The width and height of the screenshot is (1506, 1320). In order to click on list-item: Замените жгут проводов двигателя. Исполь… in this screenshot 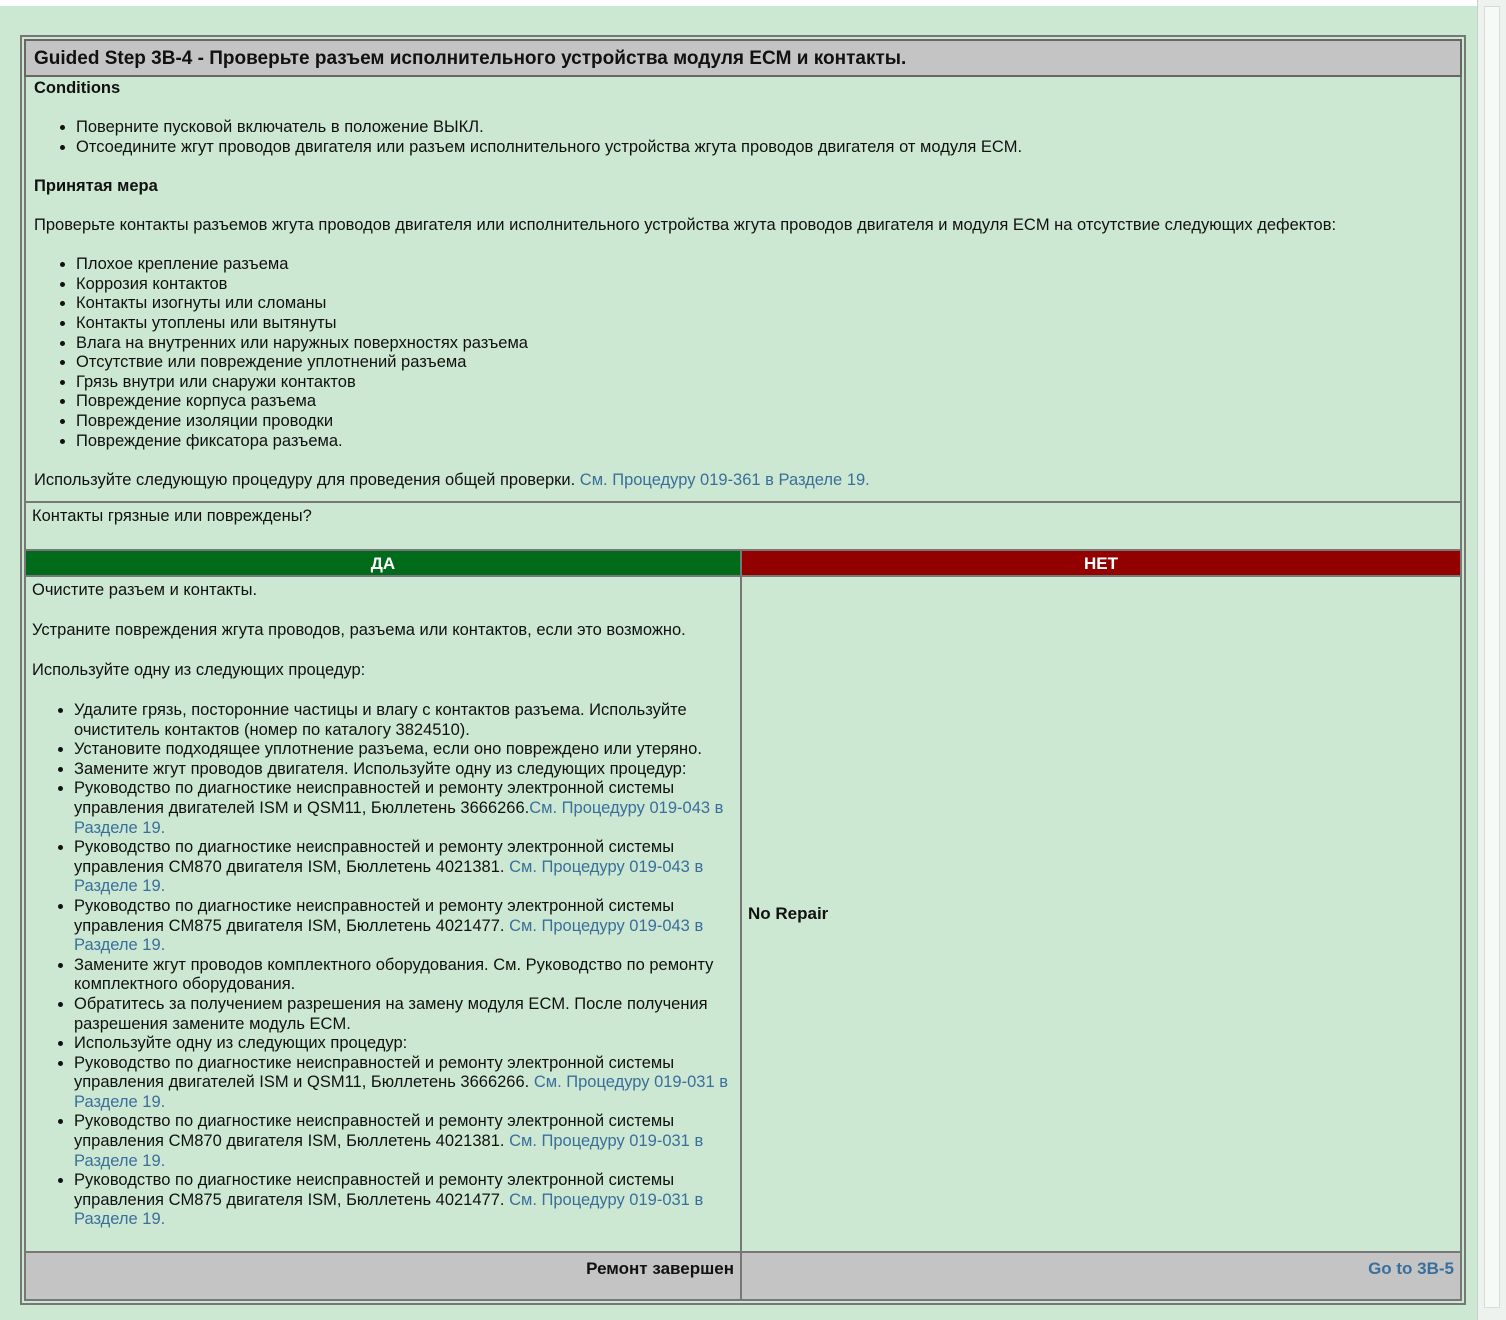, I will do `click(404, 770)`.